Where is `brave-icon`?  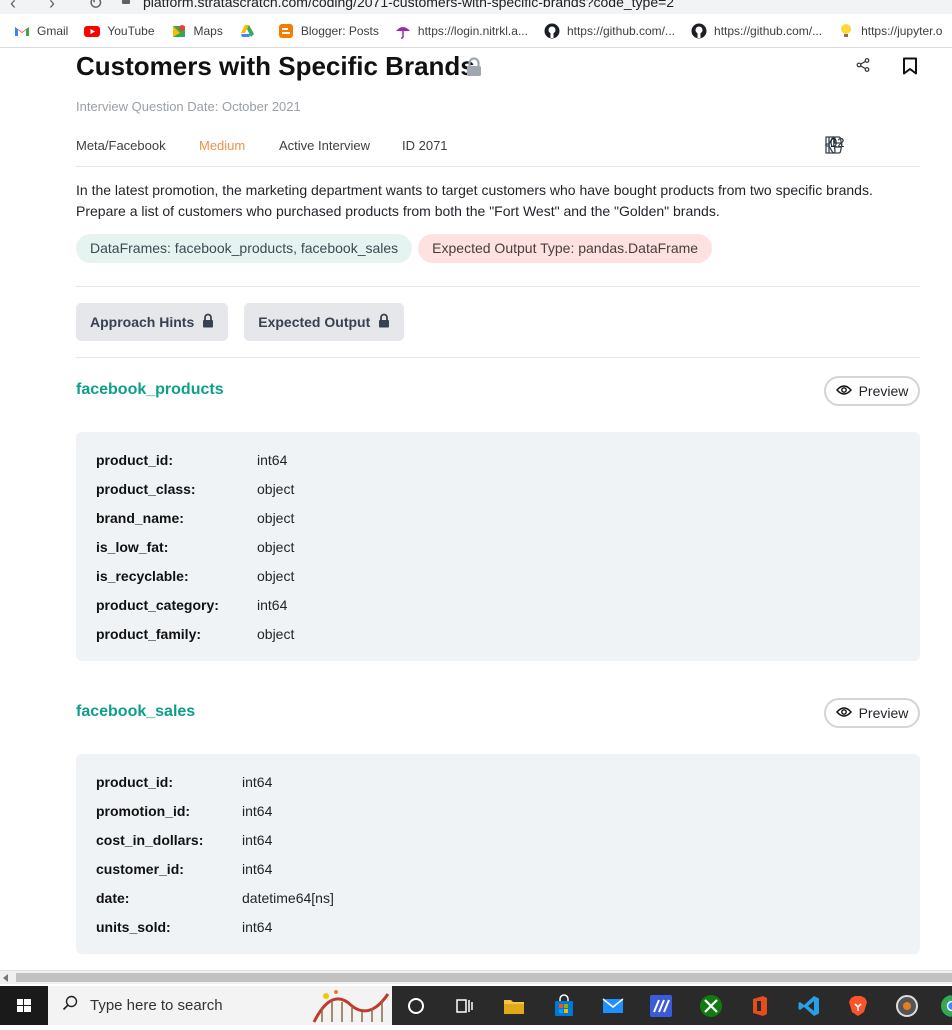
brave-icon is located at coordinates (858, 1006).